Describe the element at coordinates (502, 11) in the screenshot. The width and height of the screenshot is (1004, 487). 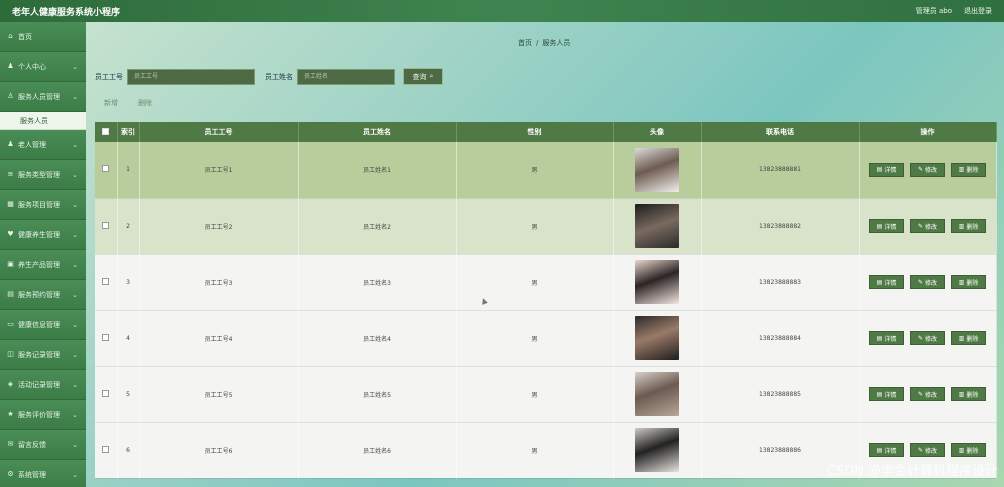
I see `top-bar: 老年人健康服务系统小程序 管理员 abo 退出登录` at that location.